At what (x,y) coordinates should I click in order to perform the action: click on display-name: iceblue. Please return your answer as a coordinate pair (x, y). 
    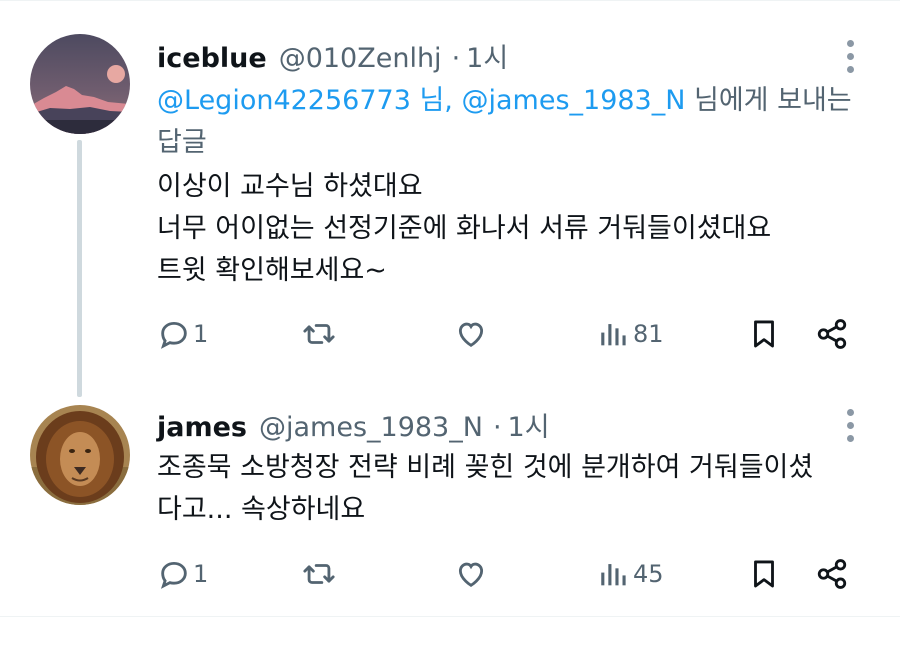
    Looking at the image, I should click on (212, 58).